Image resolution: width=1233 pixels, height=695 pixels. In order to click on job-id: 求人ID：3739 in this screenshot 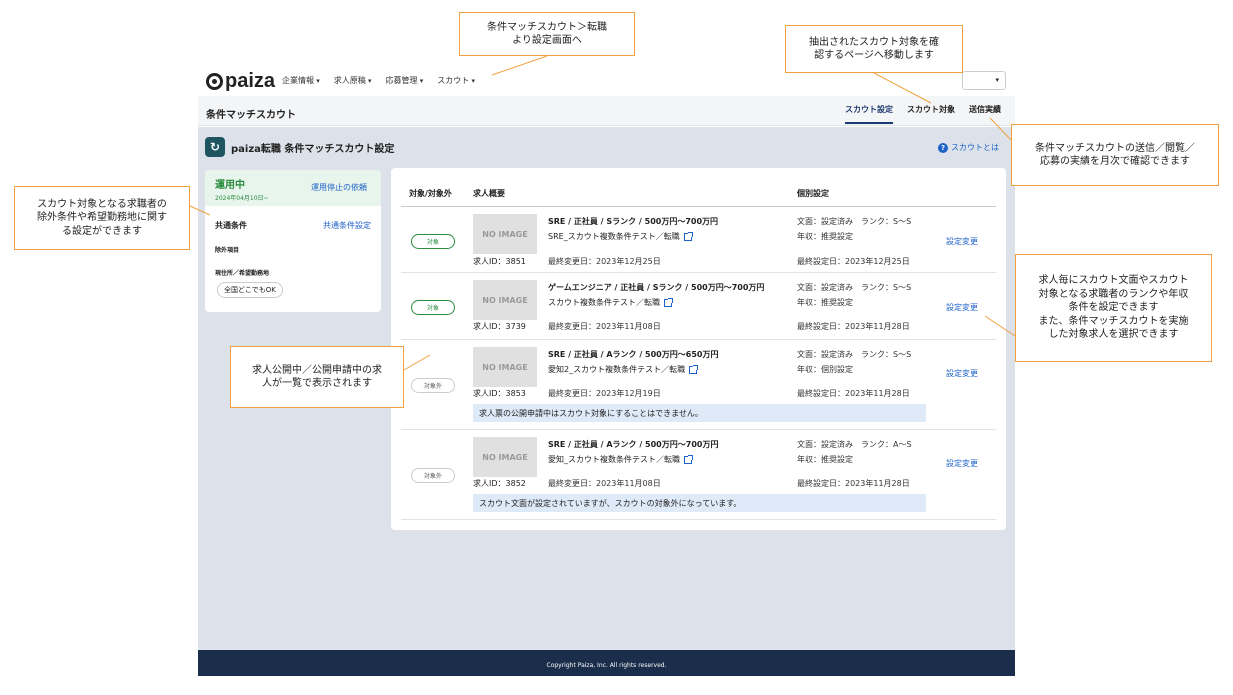, I will do `click(499, 326)`.